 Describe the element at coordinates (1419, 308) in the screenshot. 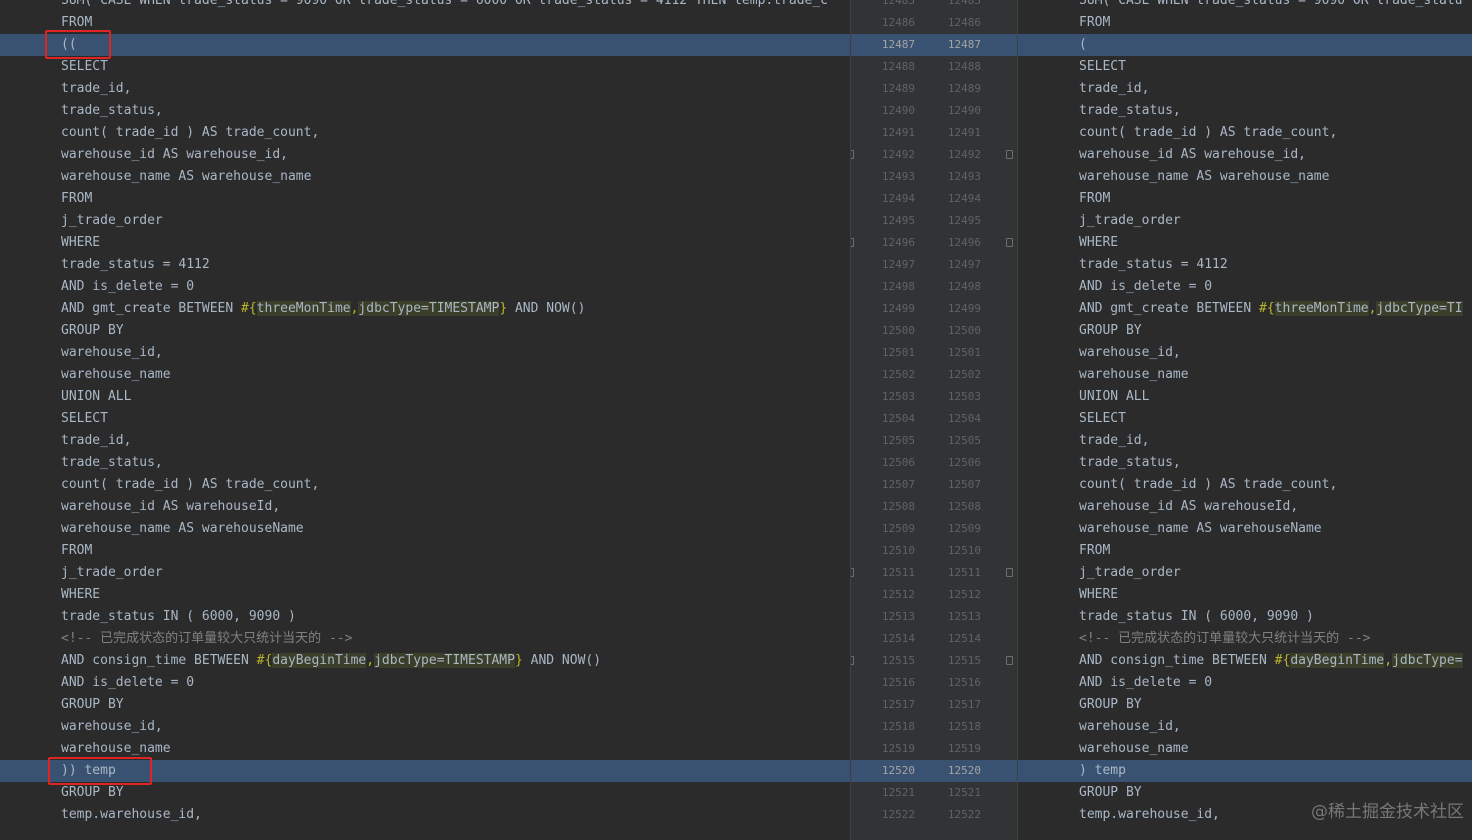

I see `code-token: jdbcType=TI` at that location.